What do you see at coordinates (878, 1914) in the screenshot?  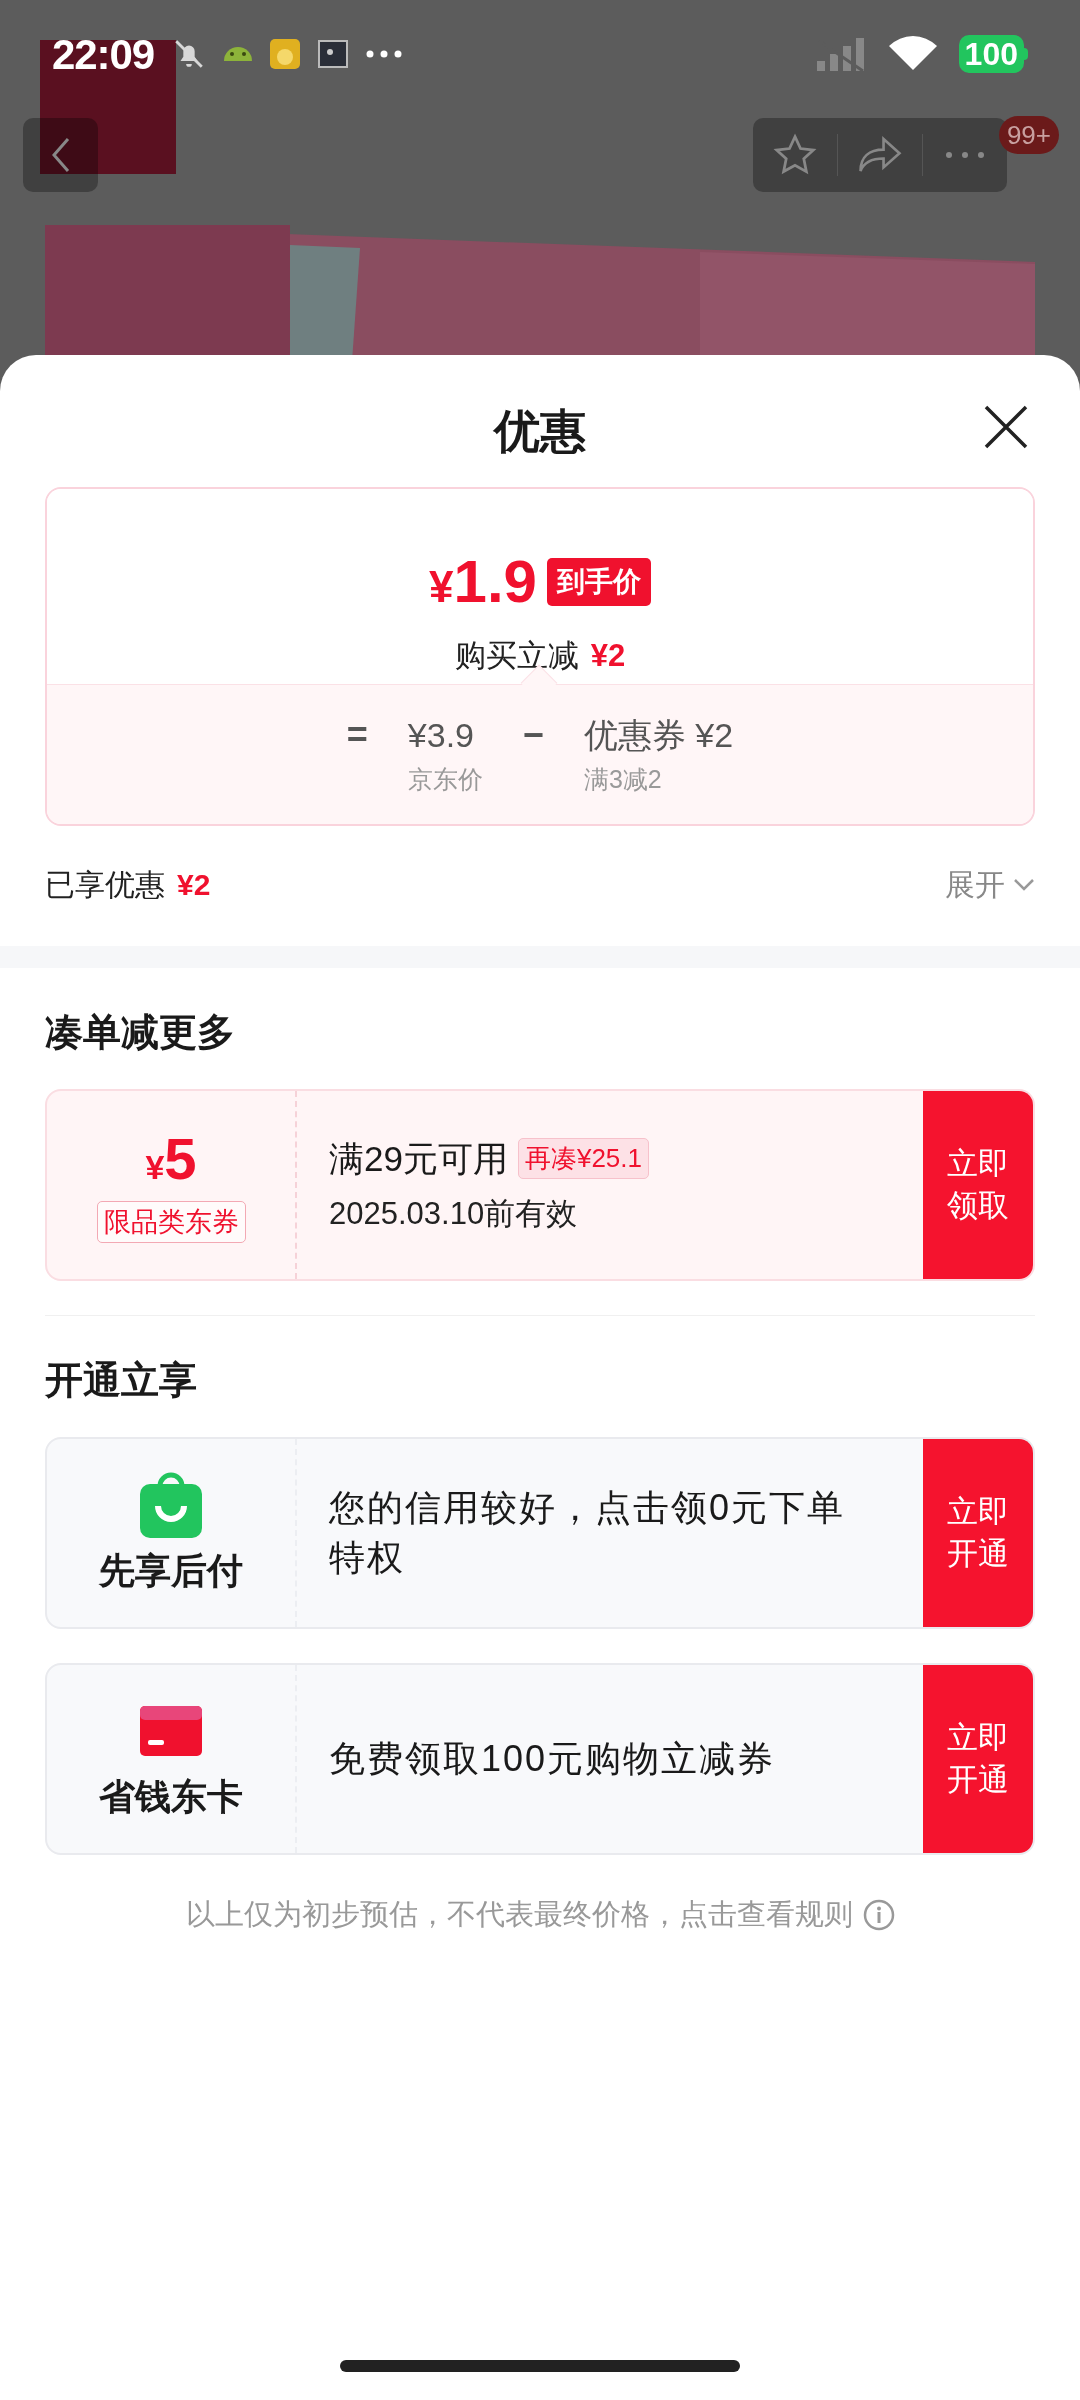 I see `info-icon` at bounding box center [878, 1914].